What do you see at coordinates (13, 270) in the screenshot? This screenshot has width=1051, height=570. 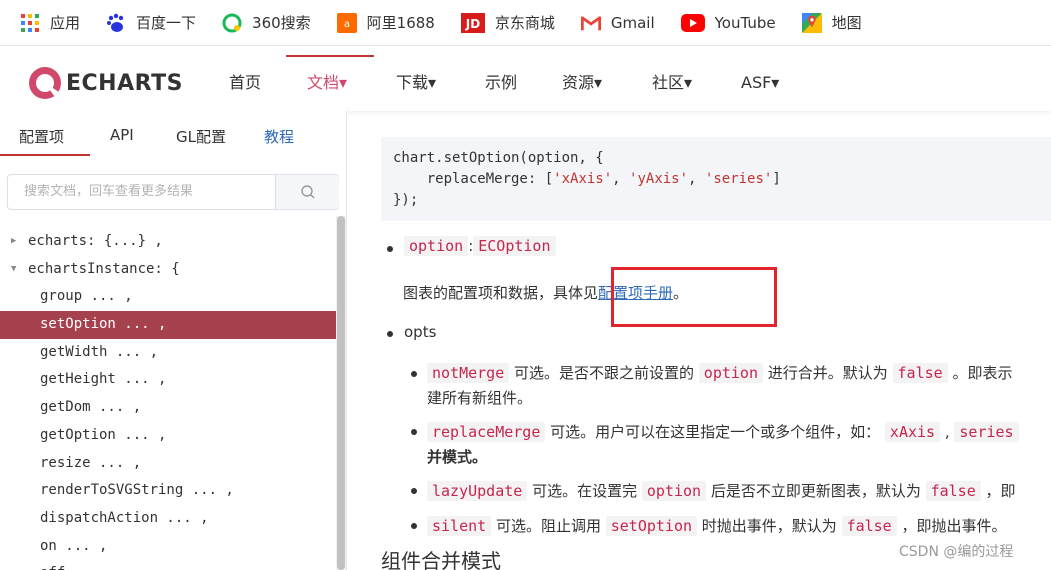 I see `collapse-arrow-icon: ▼` at bounding box center [13, 270].